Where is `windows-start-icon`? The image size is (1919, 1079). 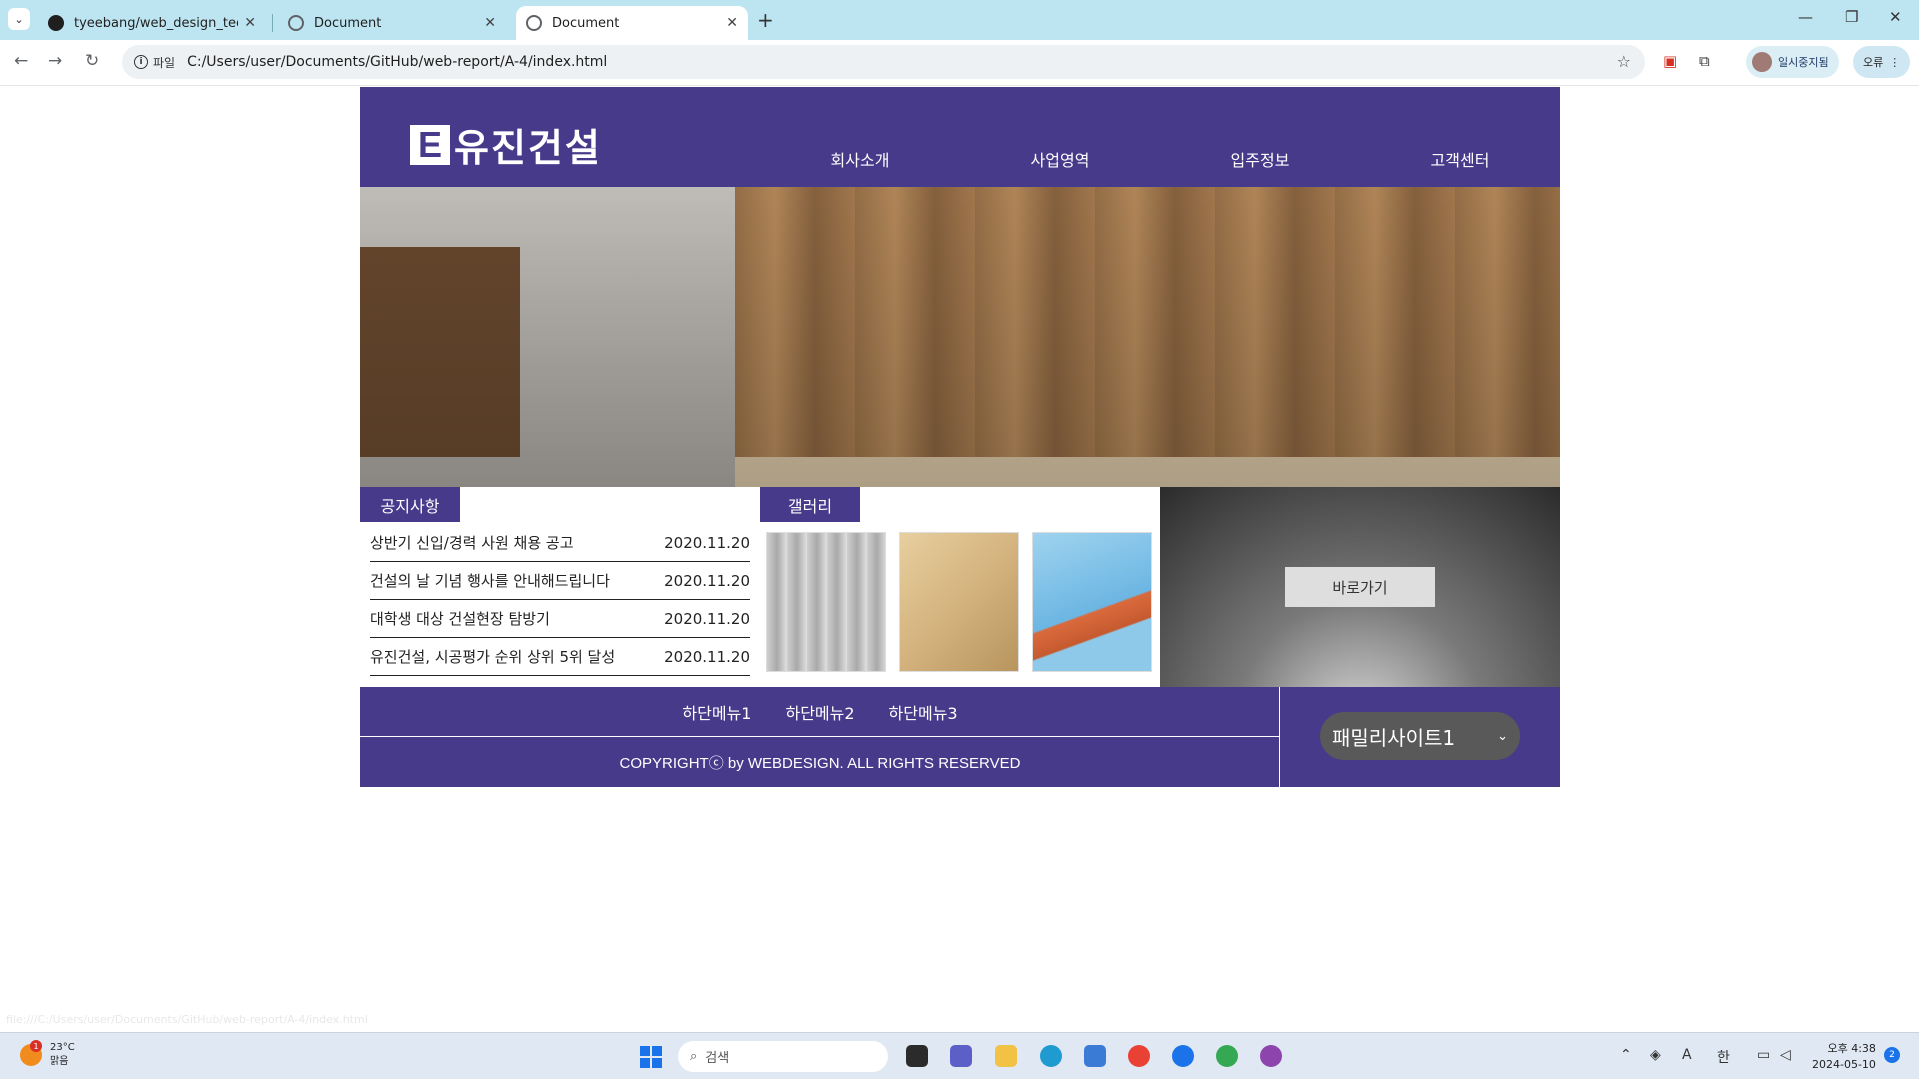
windows-start-icon is located at coordinates (651, 1057).